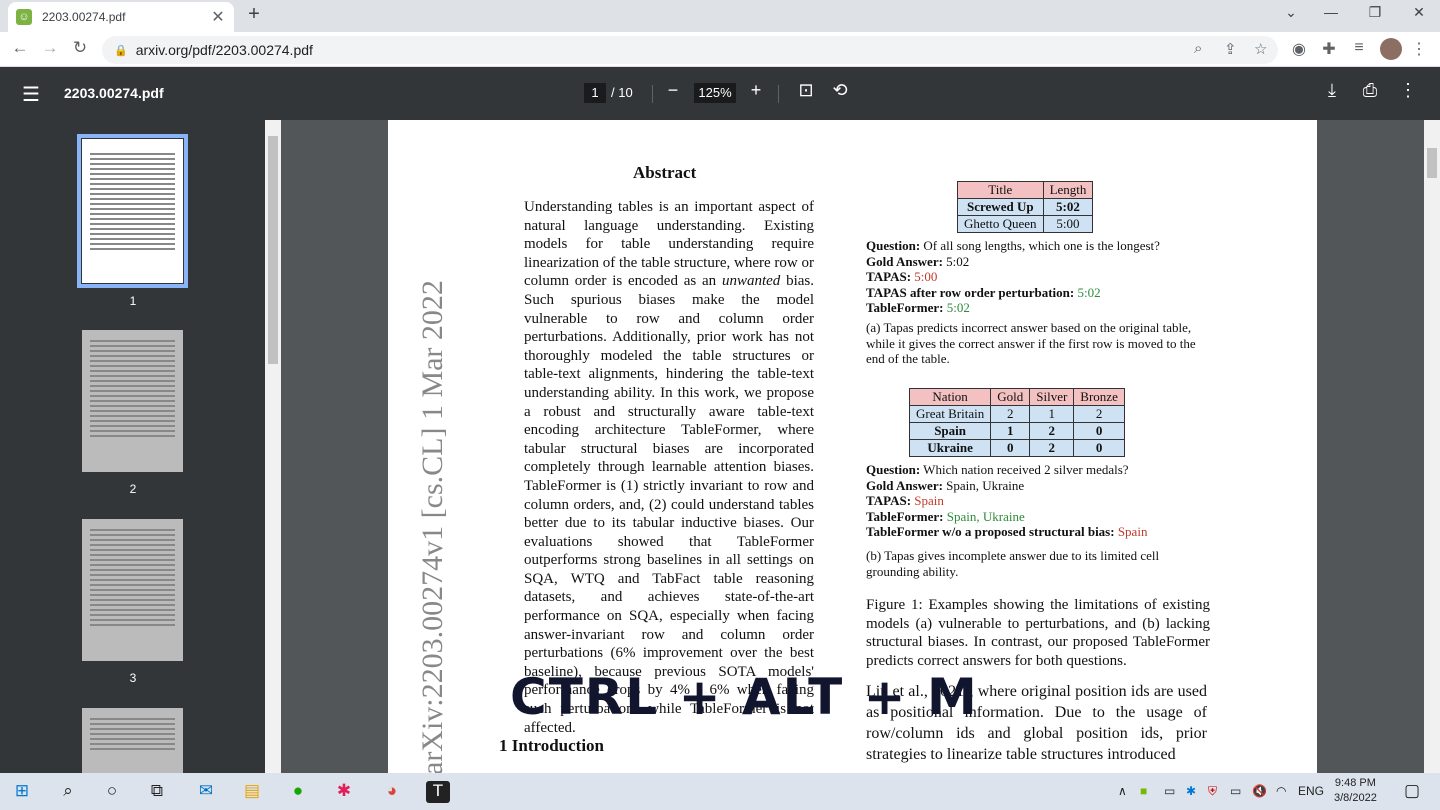 This screenshot has height=810, width=1440. I want to click on restore-icon: ❐, so click(1375, 12).